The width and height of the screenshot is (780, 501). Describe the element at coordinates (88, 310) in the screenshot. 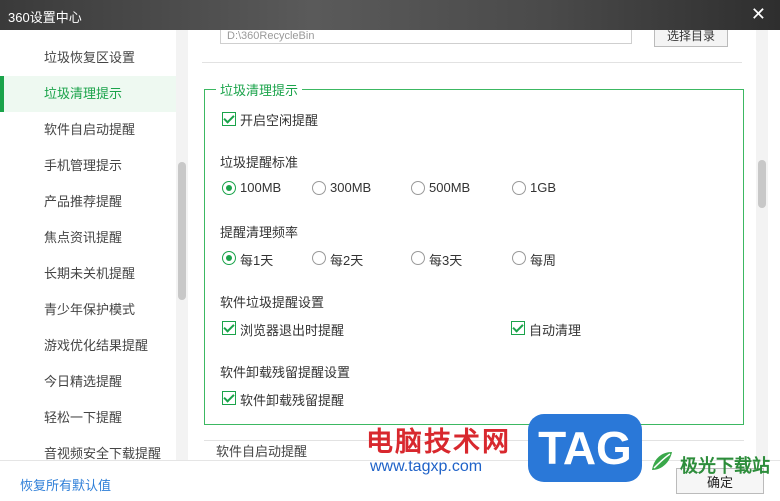

I see `sidebar-item-youth-mode: 青少年保护模式` at that location.